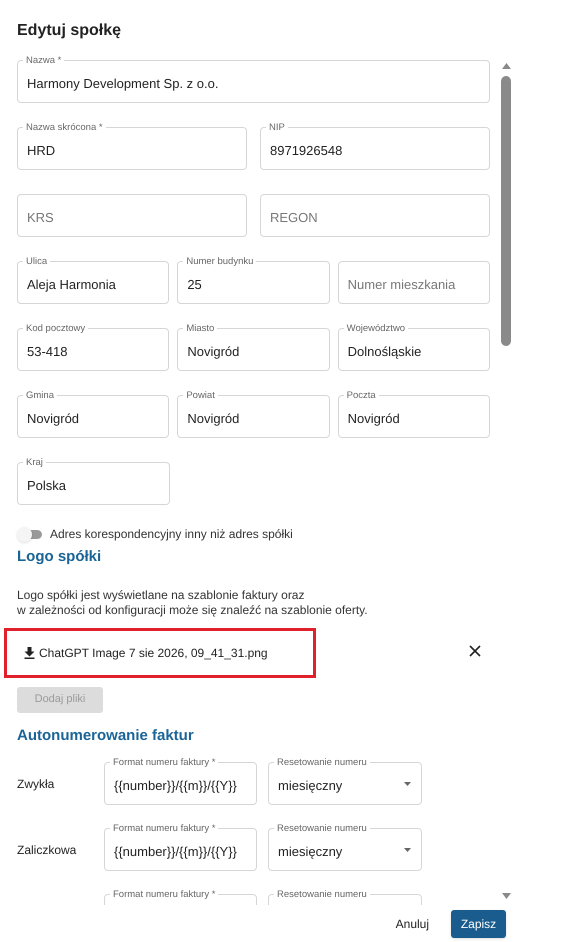  Describe the element at coordinates (171, 534) in the screenshot. I see `toggle-label: Adres korespondencyjny inny niż adres spółki` at that location.